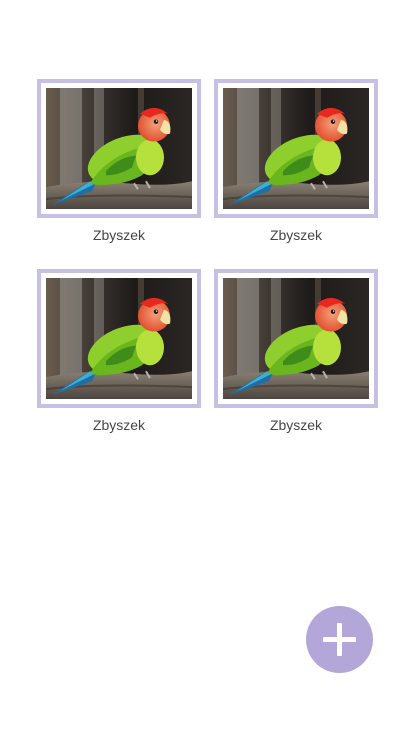 This screenshot has width=411, height=731. I want to click on plus-icon, so click(339, 639).